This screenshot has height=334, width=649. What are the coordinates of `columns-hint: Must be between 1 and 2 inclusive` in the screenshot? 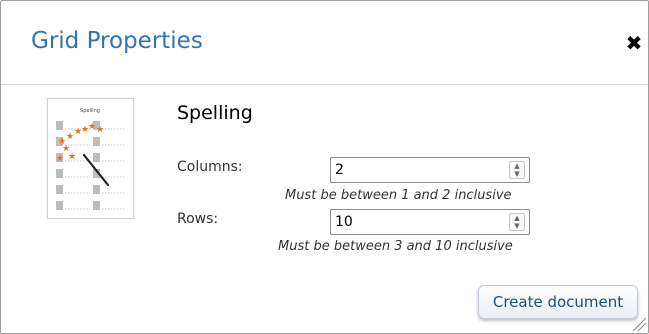 It's located at (398, 195).